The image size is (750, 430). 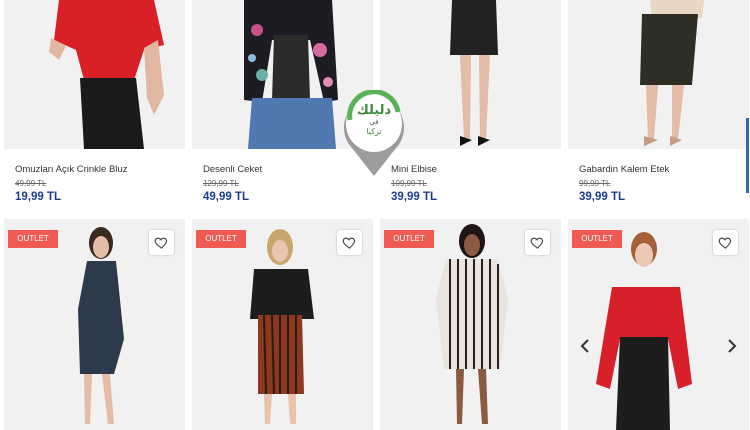 What do you see at coordinates (624, 169) in the screenshot?
I see `product-name: Gabardin Kalem Etek` at bounding box center [624, 169].